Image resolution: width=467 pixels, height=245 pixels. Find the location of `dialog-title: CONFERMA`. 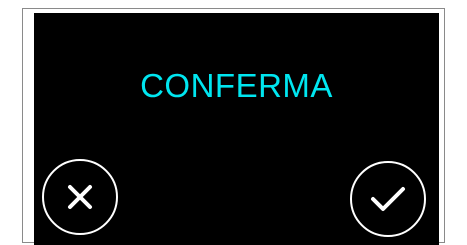

dialog-title: CONFERMA is located at coordinates (236, 85).